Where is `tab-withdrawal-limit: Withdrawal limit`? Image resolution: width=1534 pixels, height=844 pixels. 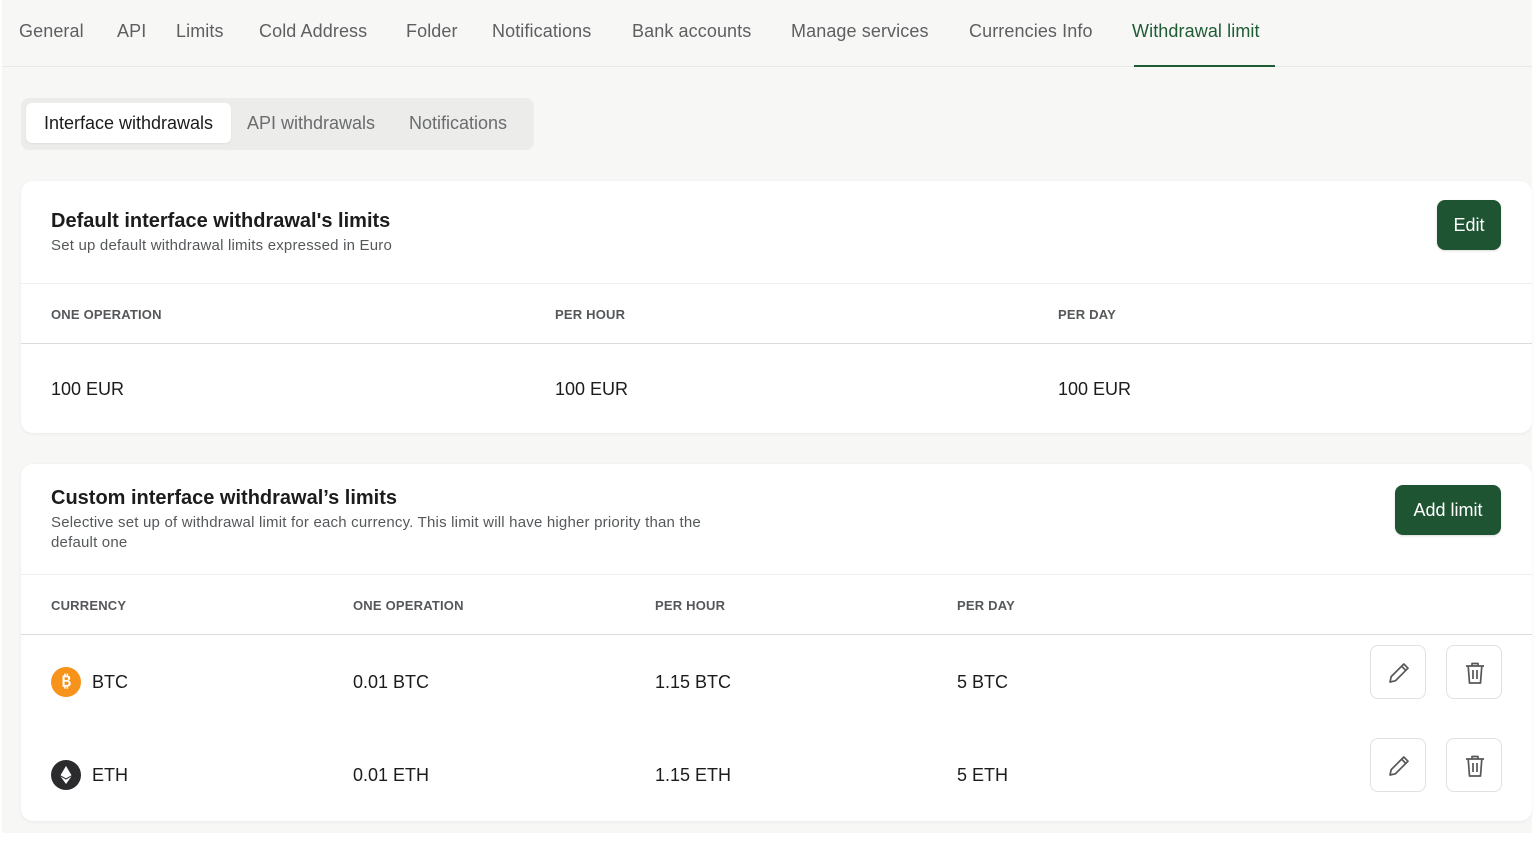 tab-withdrawal-limit: Withdrawal limit is located at coordinates (1196, 31).